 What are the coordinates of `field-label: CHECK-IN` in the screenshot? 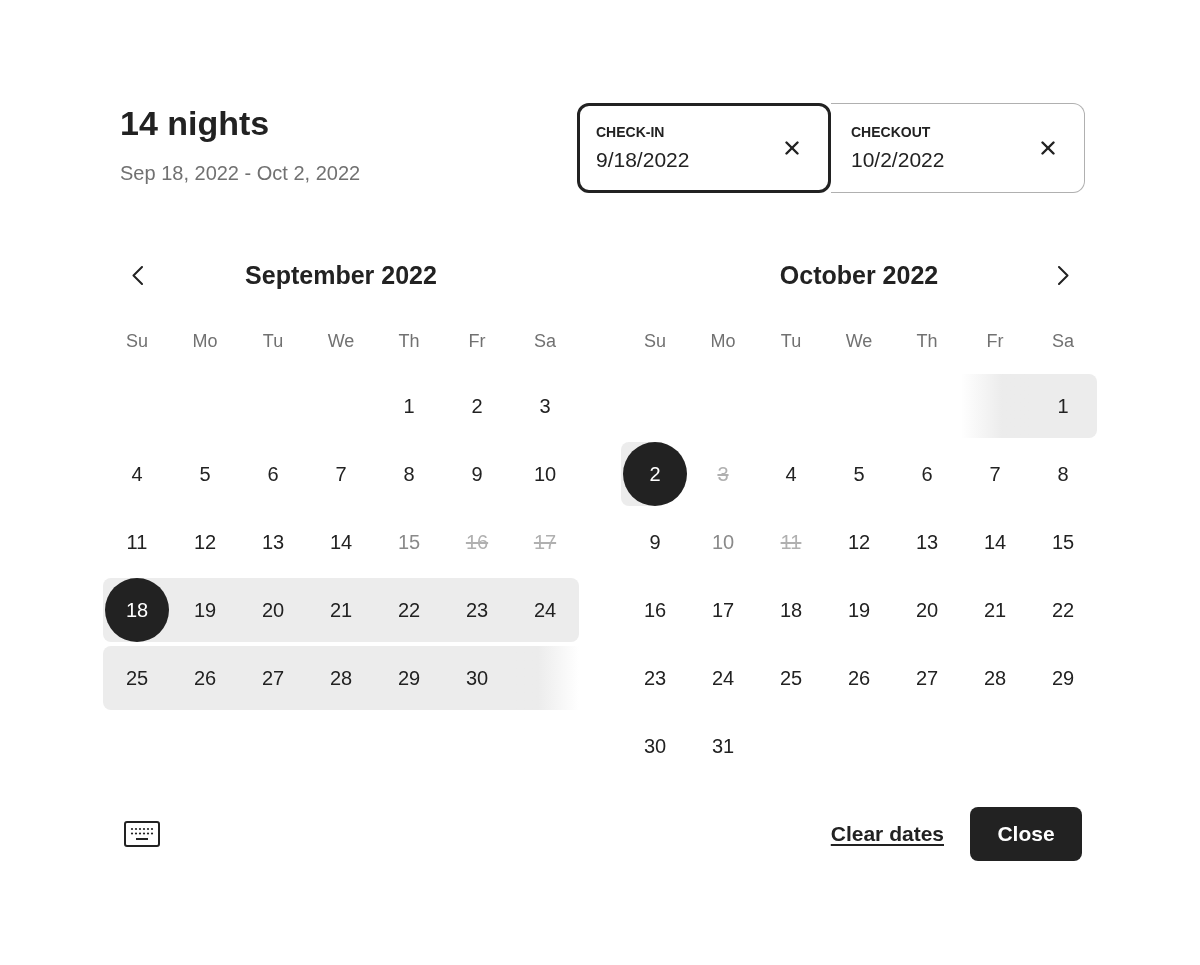 It's located at (630, 131).